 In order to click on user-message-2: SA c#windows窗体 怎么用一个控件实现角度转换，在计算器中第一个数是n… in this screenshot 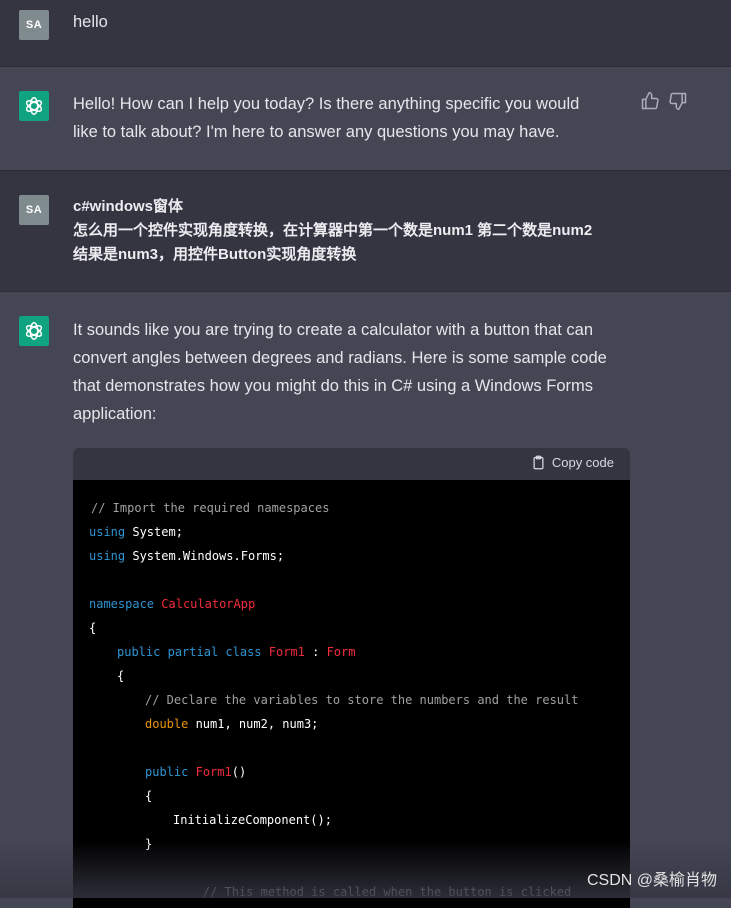, I will do `click(365, 231)`.